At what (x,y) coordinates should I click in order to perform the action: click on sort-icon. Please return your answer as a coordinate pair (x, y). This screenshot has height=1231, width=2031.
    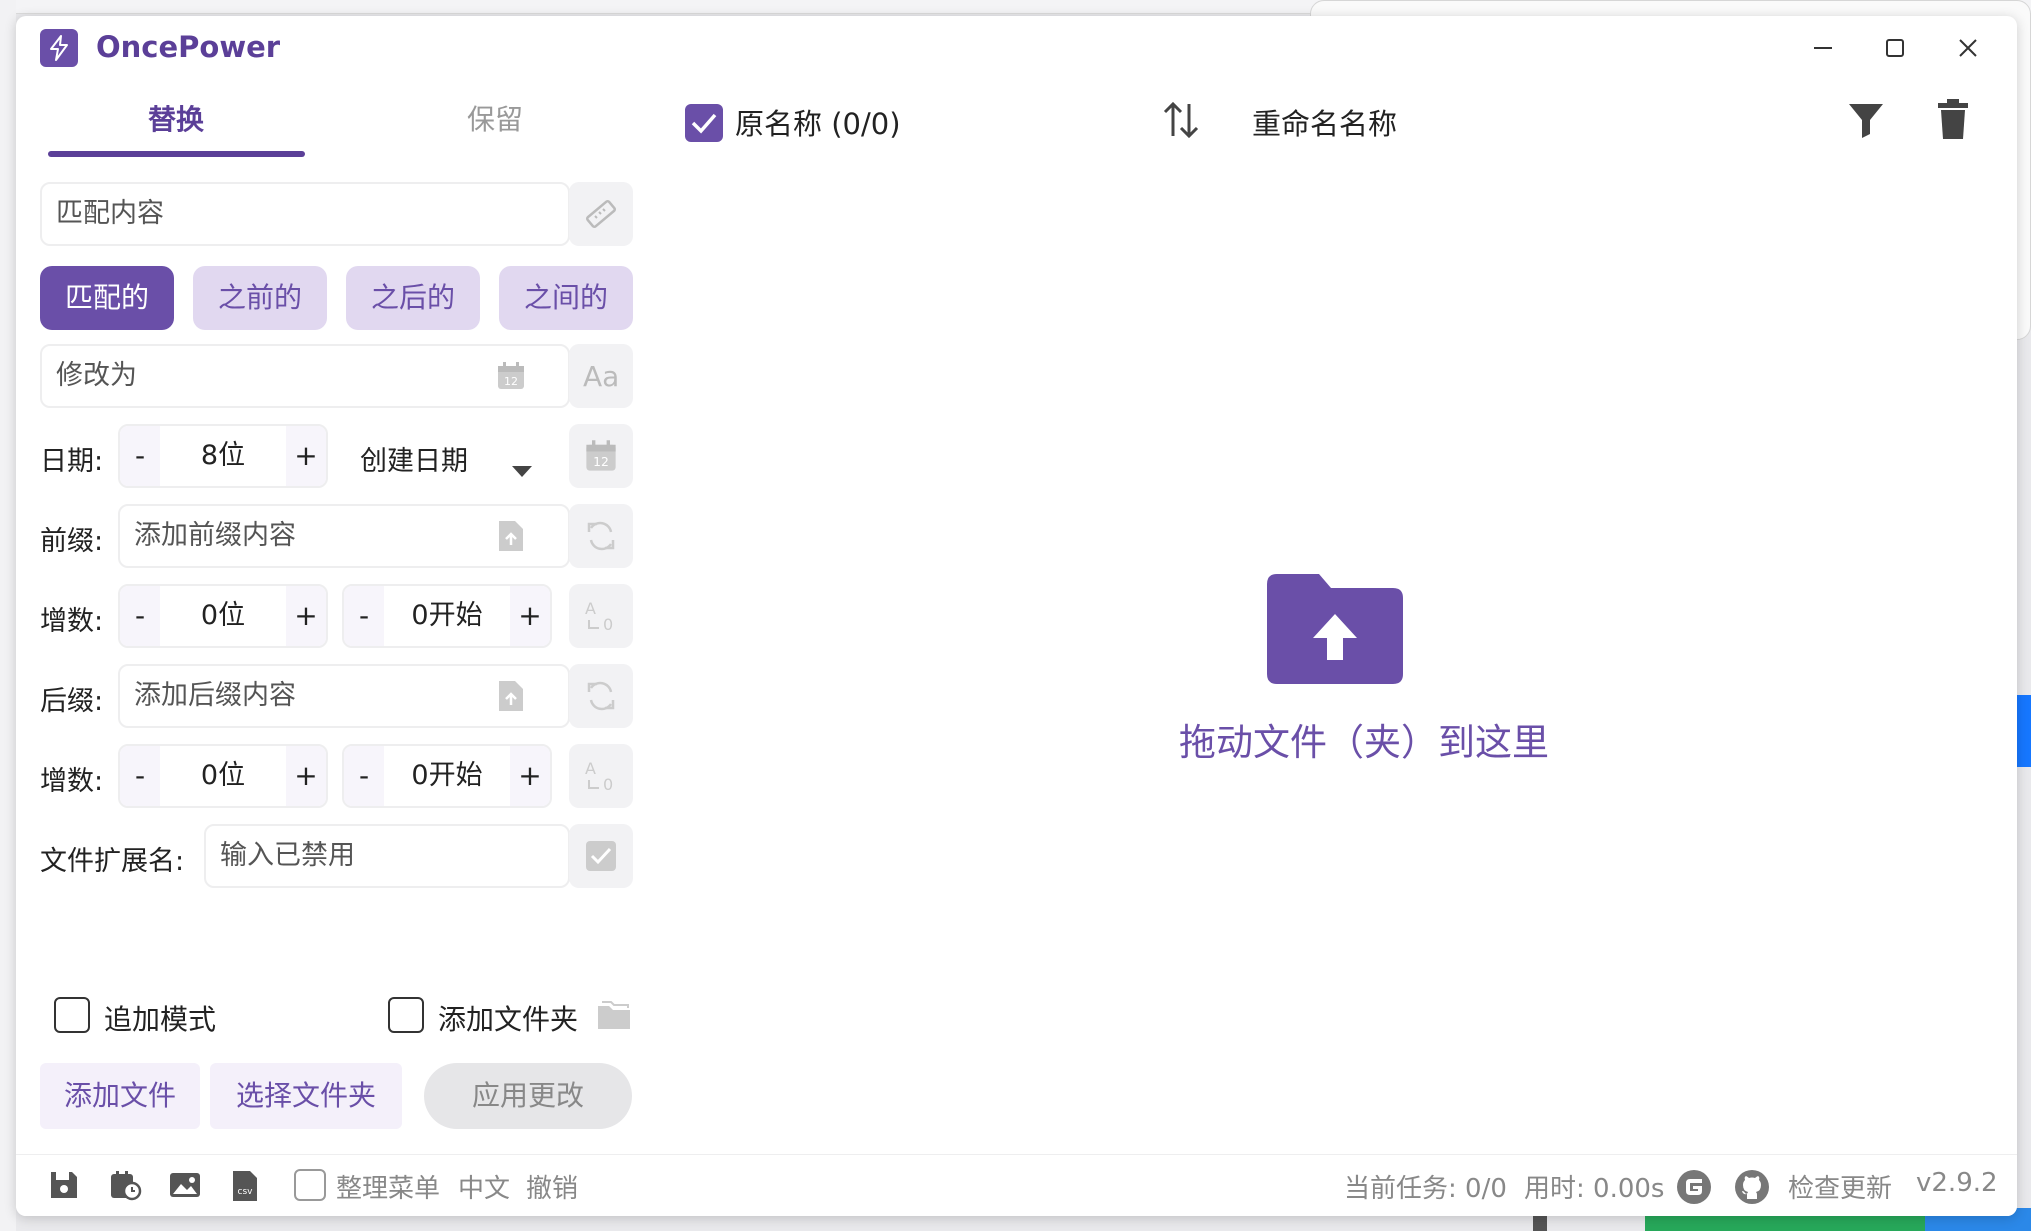
    Looking at the image, I should click on (1181, 120).